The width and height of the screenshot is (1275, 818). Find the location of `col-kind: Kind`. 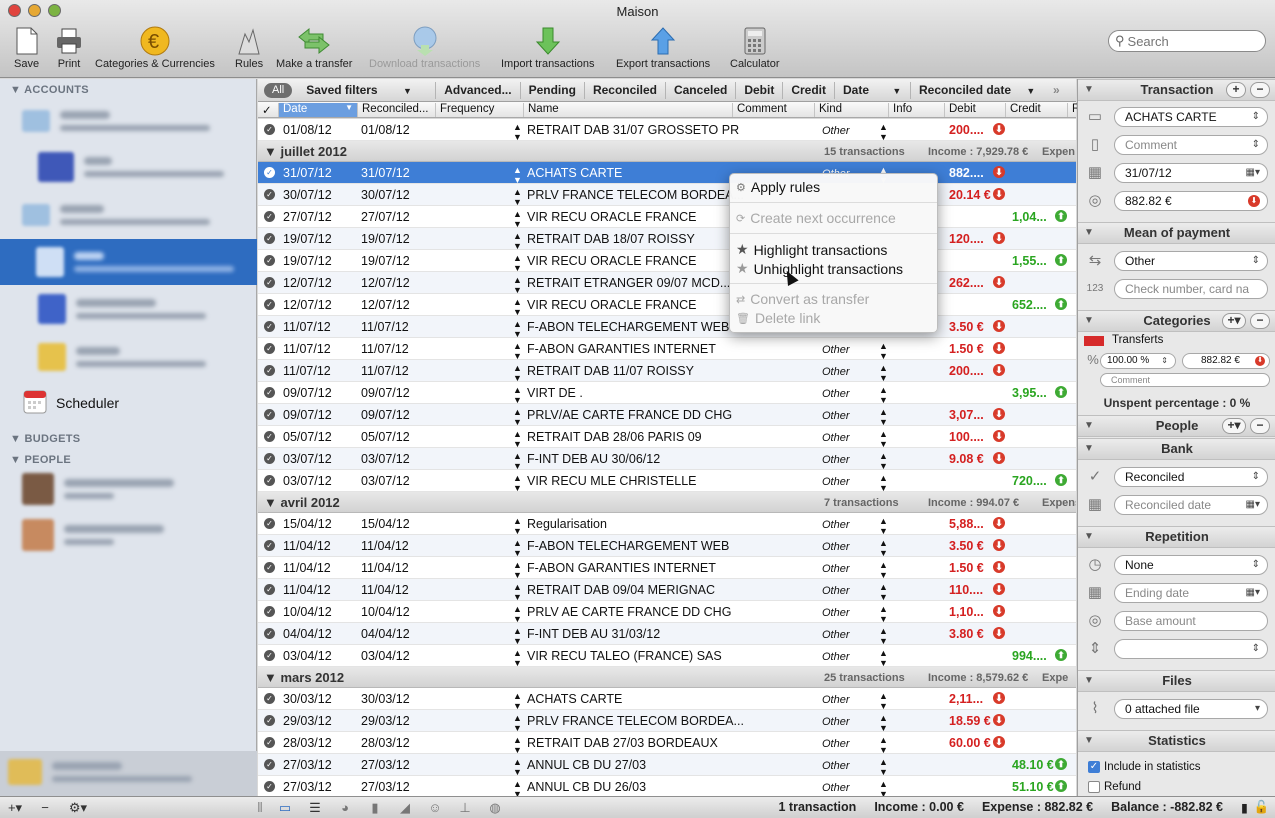

col-kind: Kind is located at coordinates (852, 110).